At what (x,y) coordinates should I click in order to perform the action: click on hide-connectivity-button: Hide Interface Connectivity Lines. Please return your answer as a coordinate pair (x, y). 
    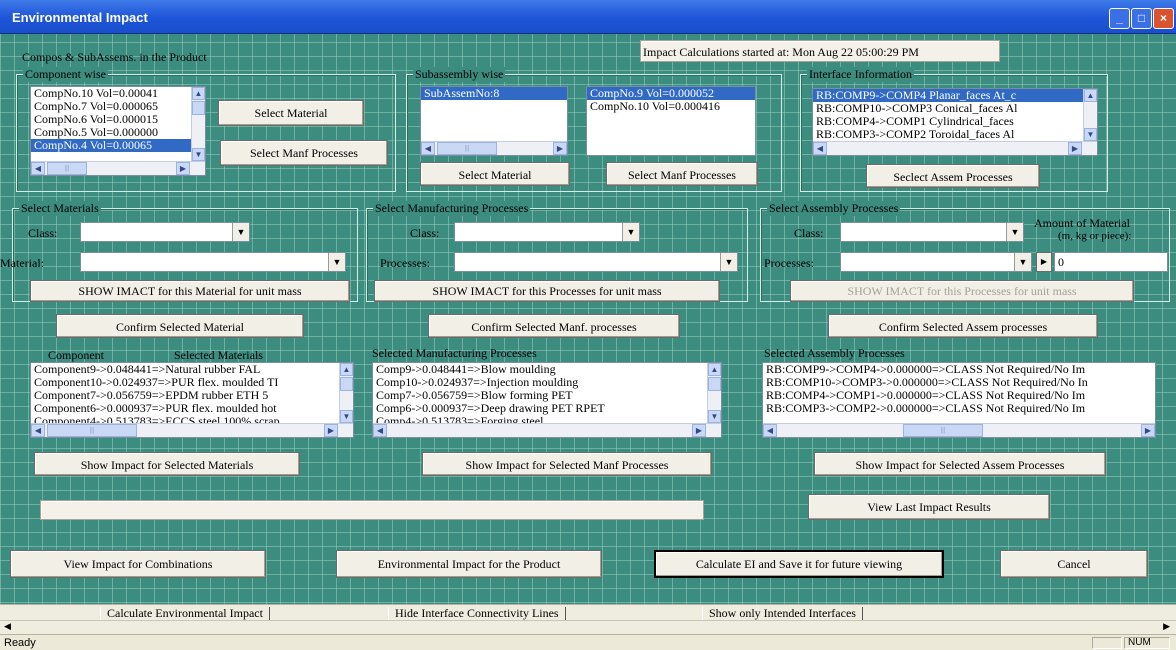
    Looking at the image, I should click on (477, 614).